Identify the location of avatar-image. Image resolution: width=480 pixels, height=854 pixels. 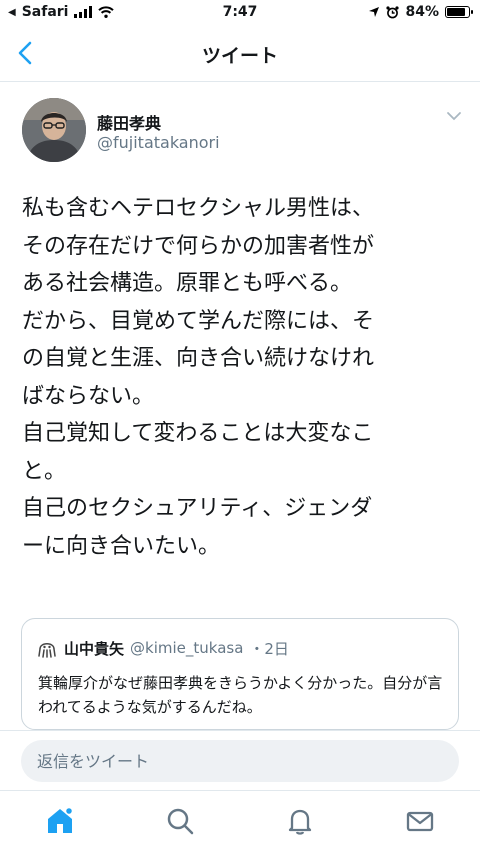
(54, 130).